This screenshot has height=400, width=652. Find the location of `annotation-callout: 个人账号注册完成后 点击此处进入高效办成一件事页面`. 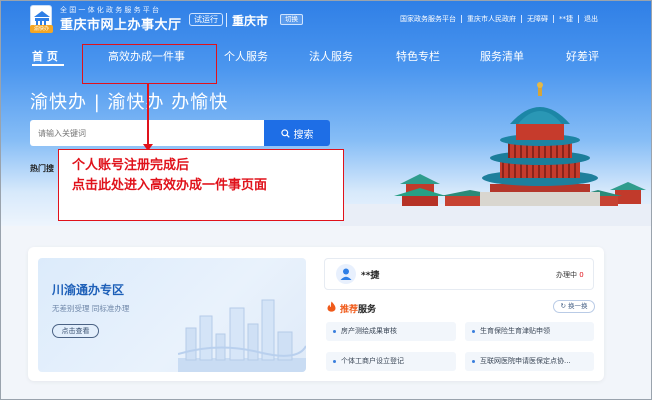

annotation-callout: 个人账号注册完成后 点击此处进入高效办成一件事页面 is located at coordinates (201, 185).